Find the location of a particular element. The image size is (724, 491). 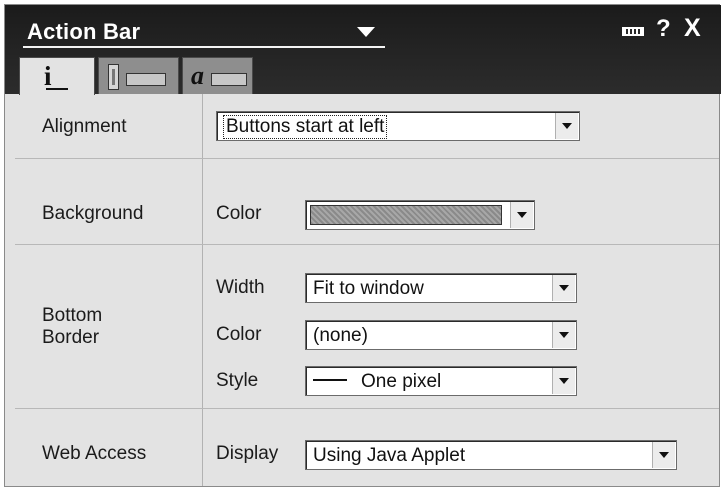

web-access-display-value: Using Java Applet is located at coordinates (389, 455).